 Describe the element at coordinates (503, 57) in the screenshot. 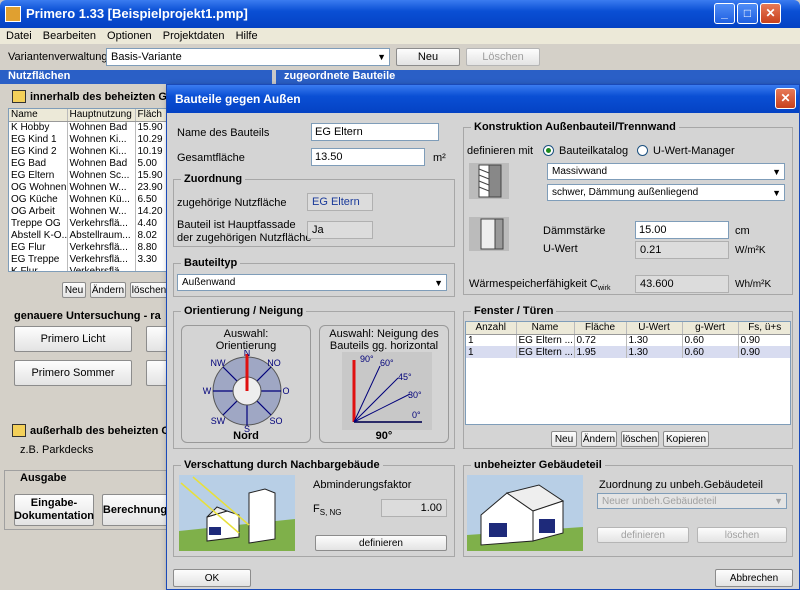

I see `variant-delete-button: Löschen` at that location.